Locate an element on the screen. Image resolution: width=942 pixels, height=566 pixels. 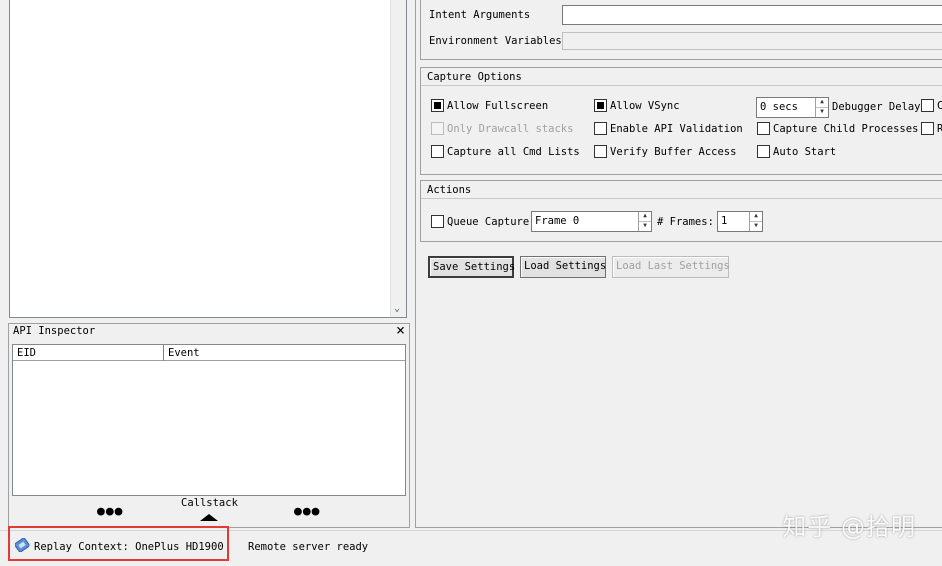
more-dots-right-icon: ●●● is located at coordinates (307, 511).